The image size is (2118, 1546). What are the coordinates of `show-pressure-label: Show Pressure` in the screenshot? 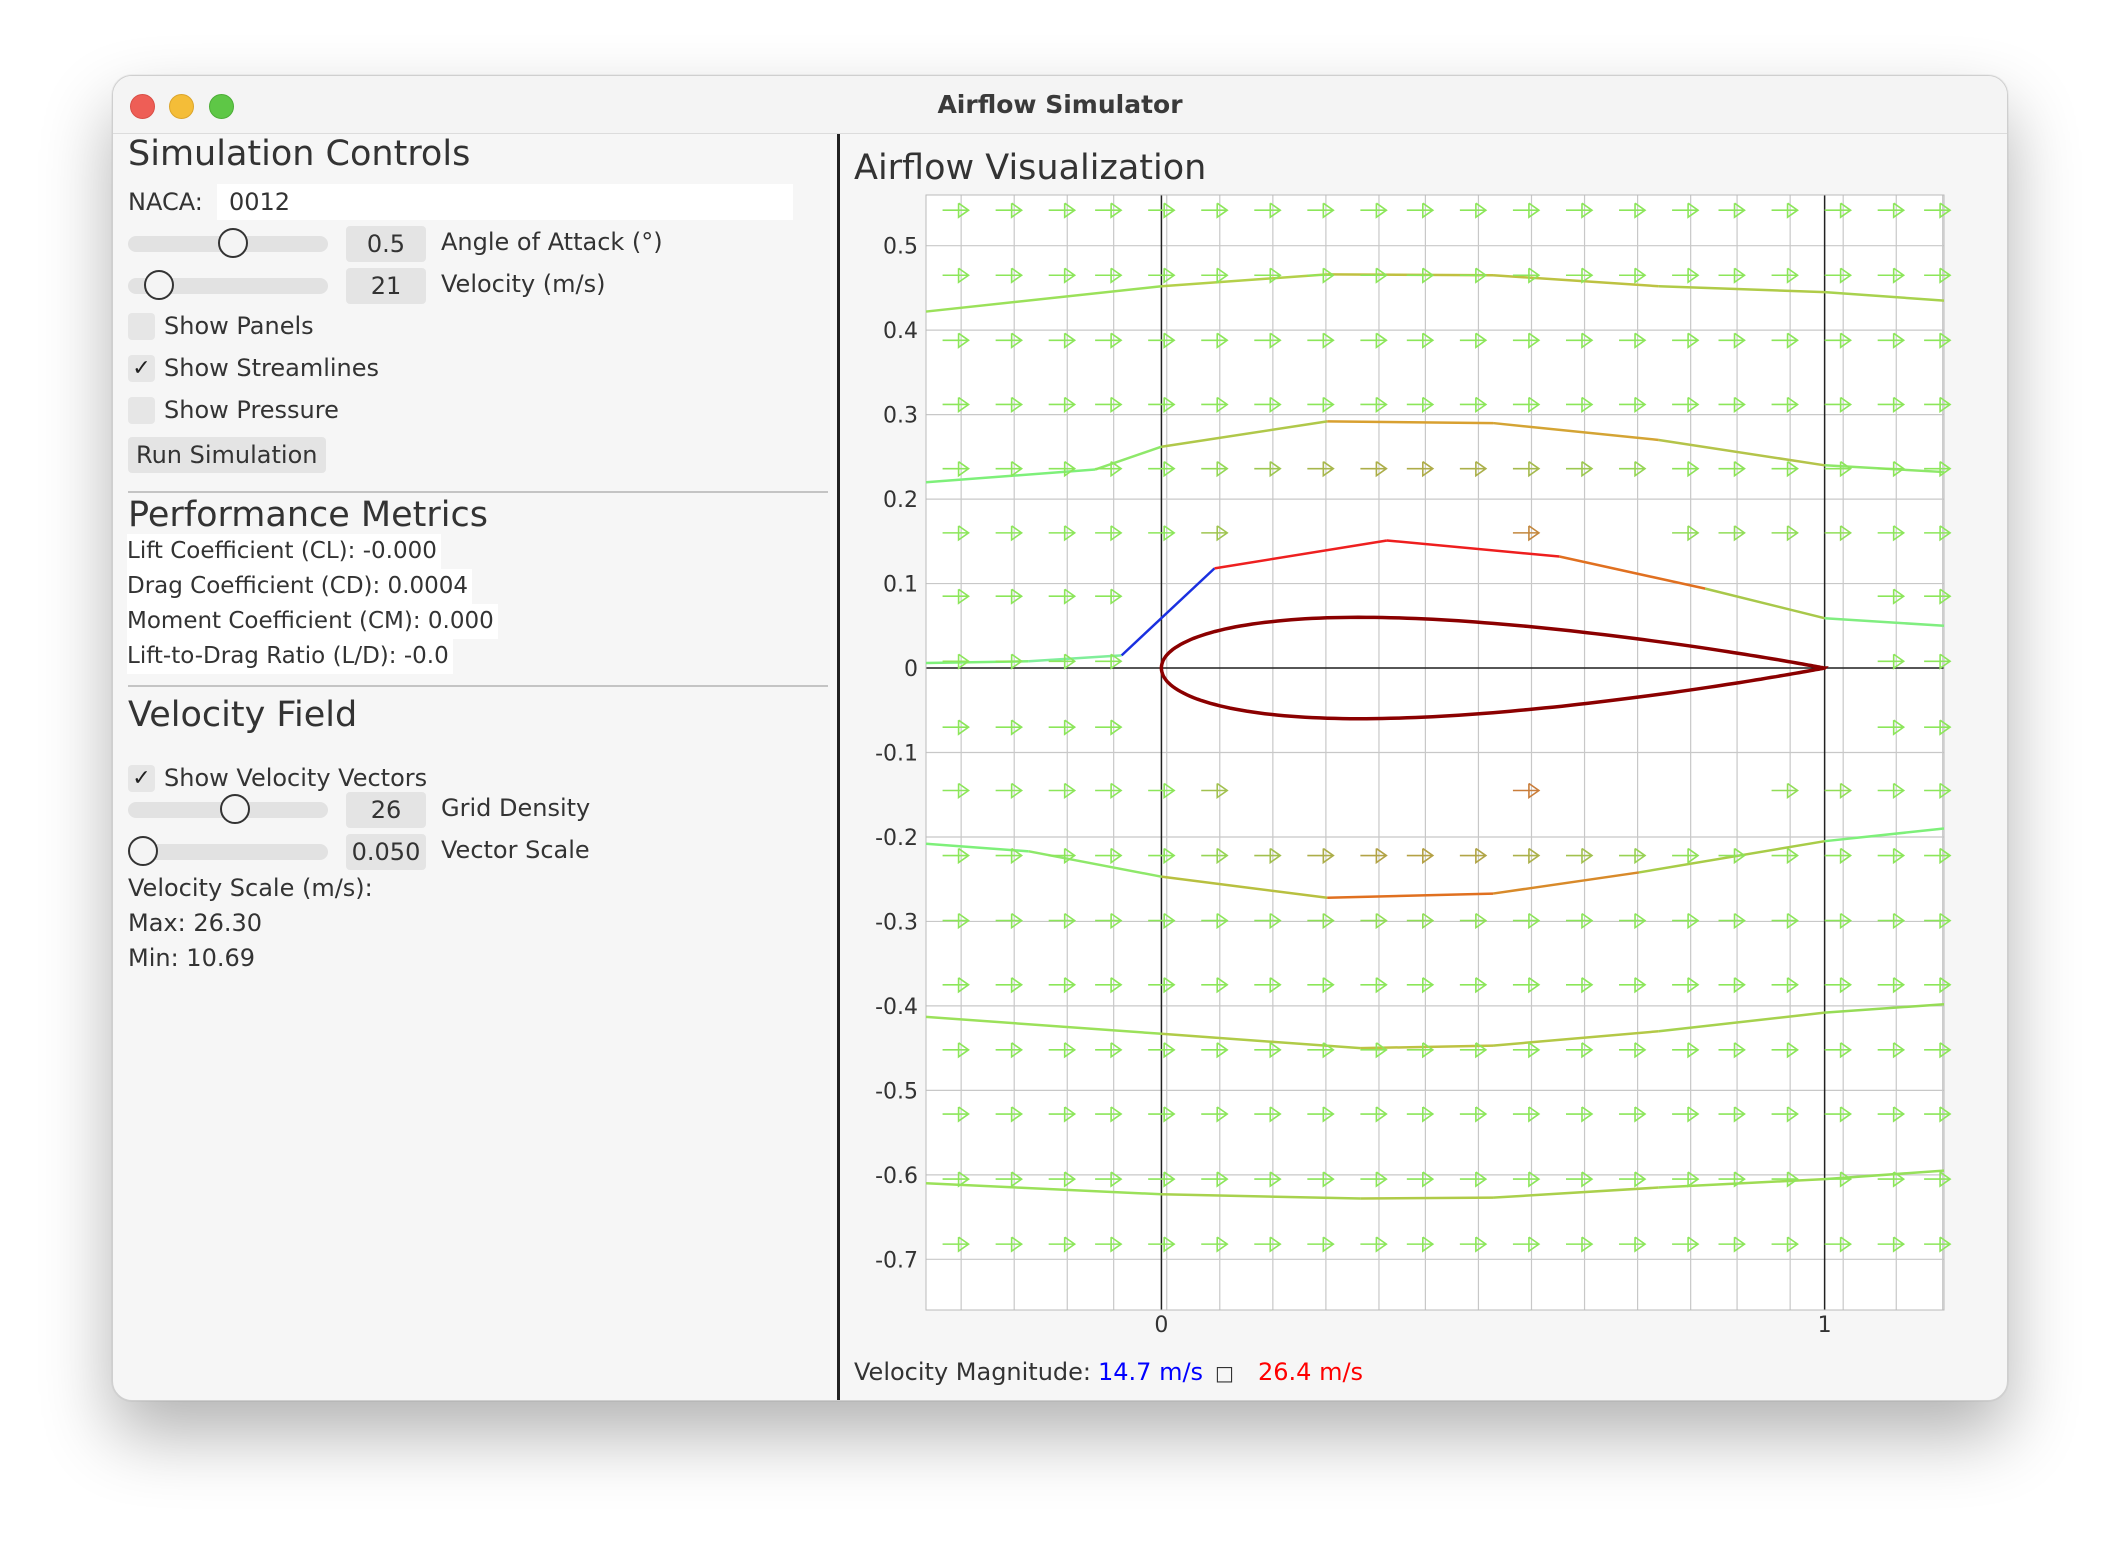 It's located at (251, 410).